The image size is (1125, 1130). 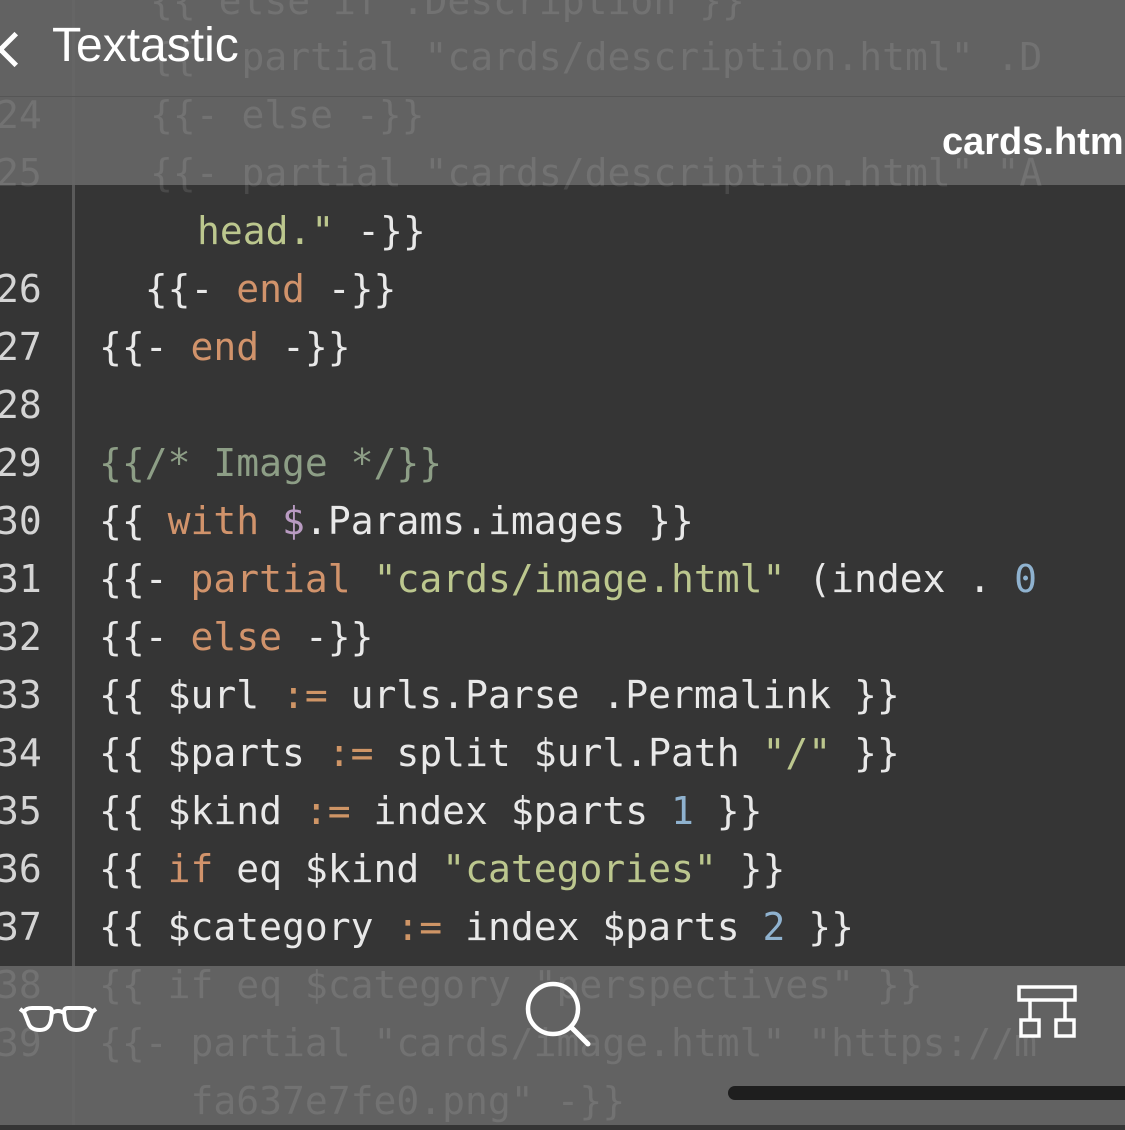 I want to click on ghost-code-text: {{- else -}}, so click(x=287, y=115).